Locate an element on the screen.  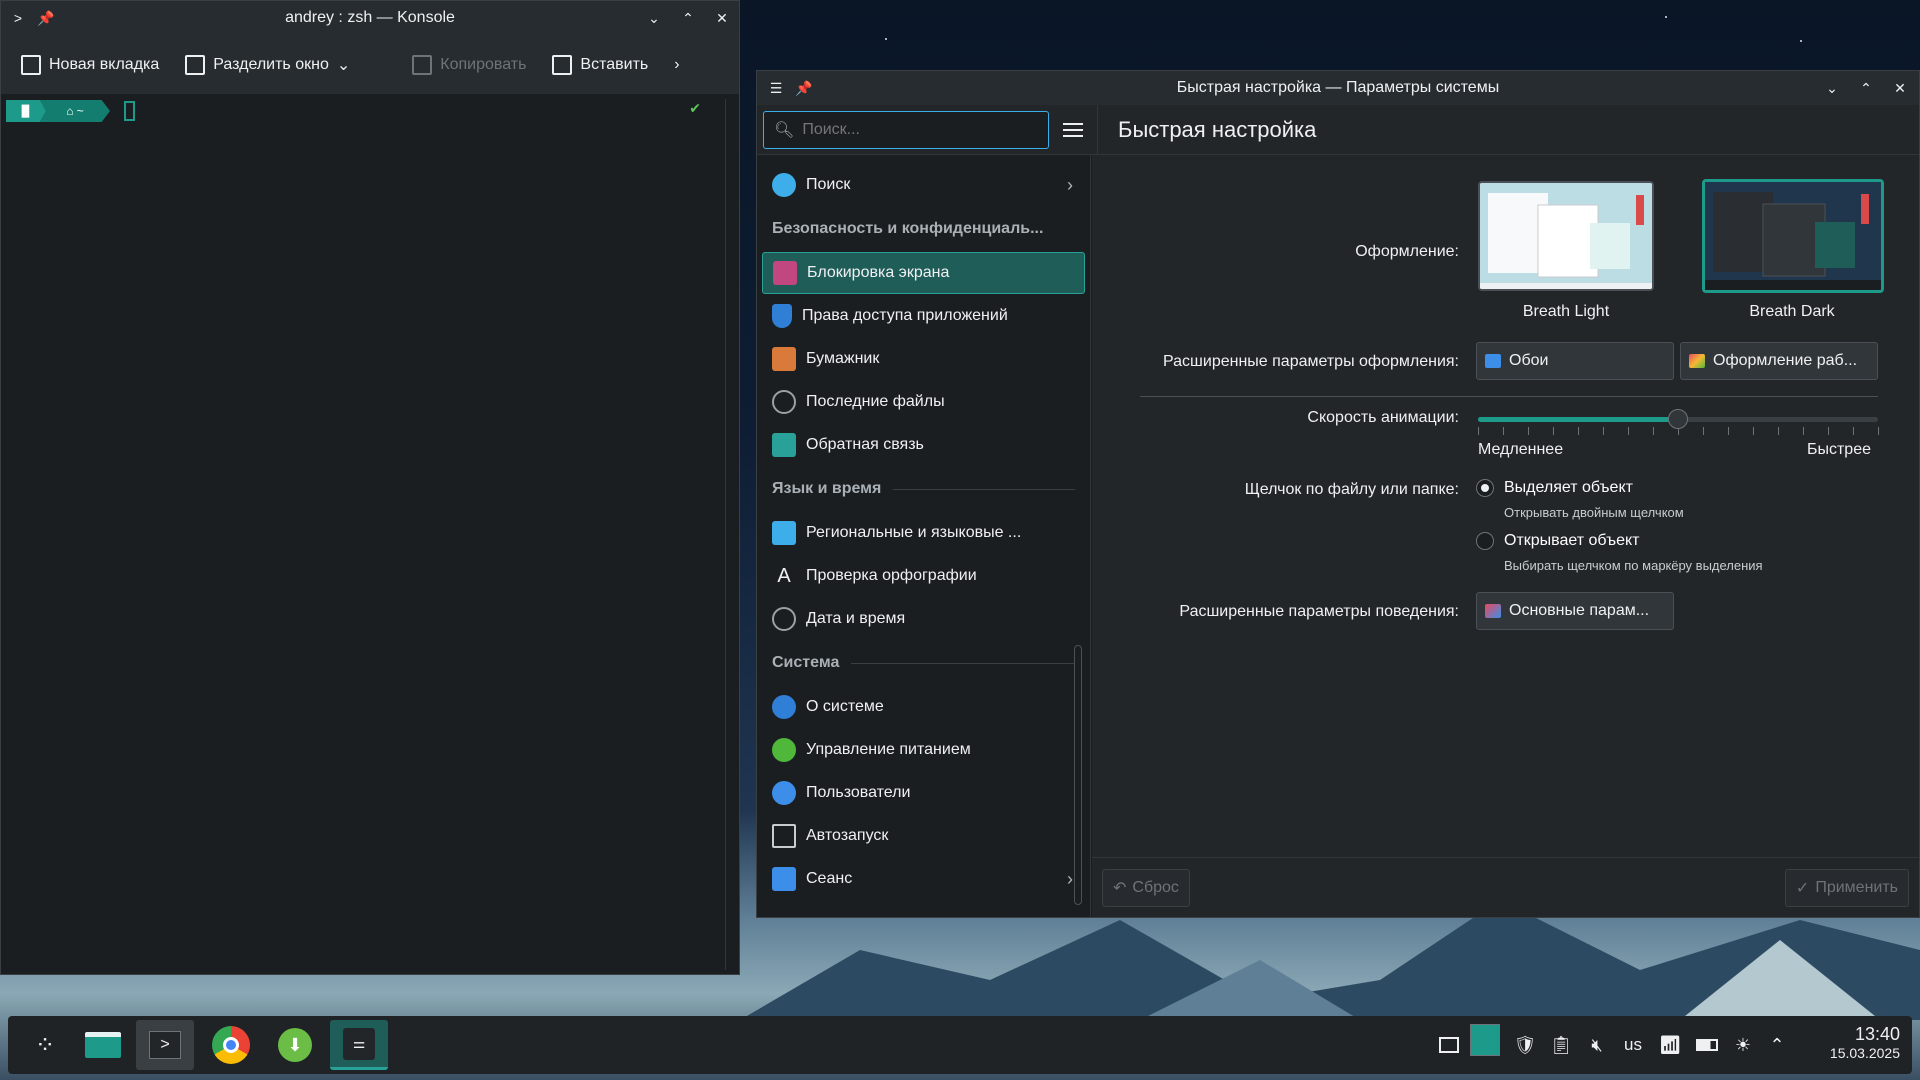
sidebar-item-wallet: Бумажник is located at coordinates (923, 359).